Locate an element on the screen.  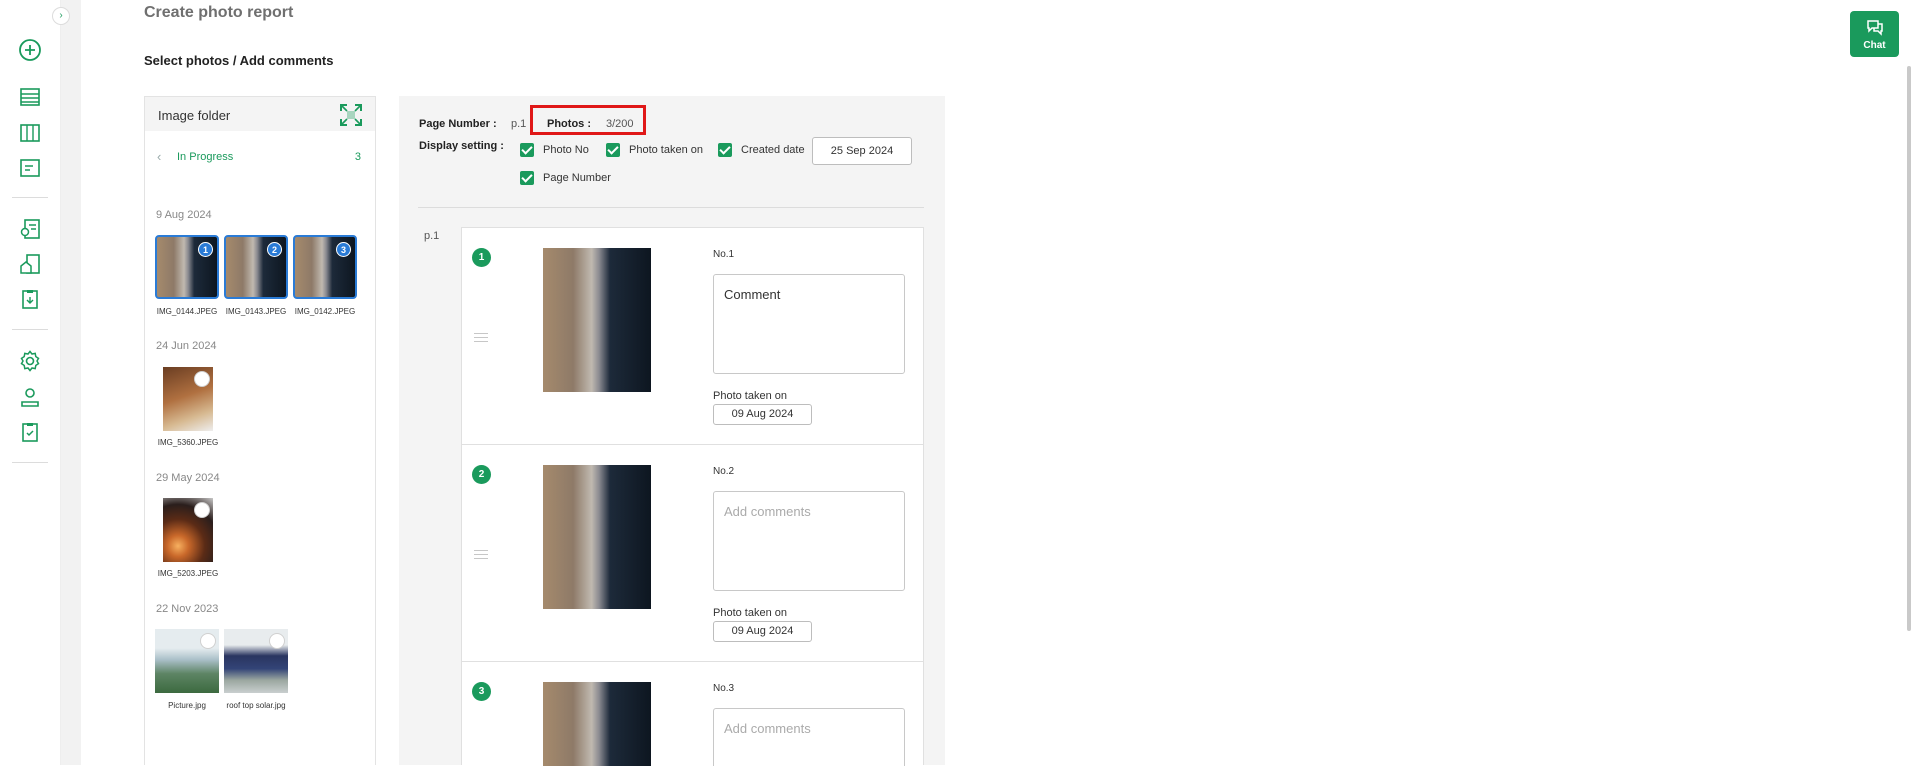
page-title: Create photo report is located at coordinates (219, 12).